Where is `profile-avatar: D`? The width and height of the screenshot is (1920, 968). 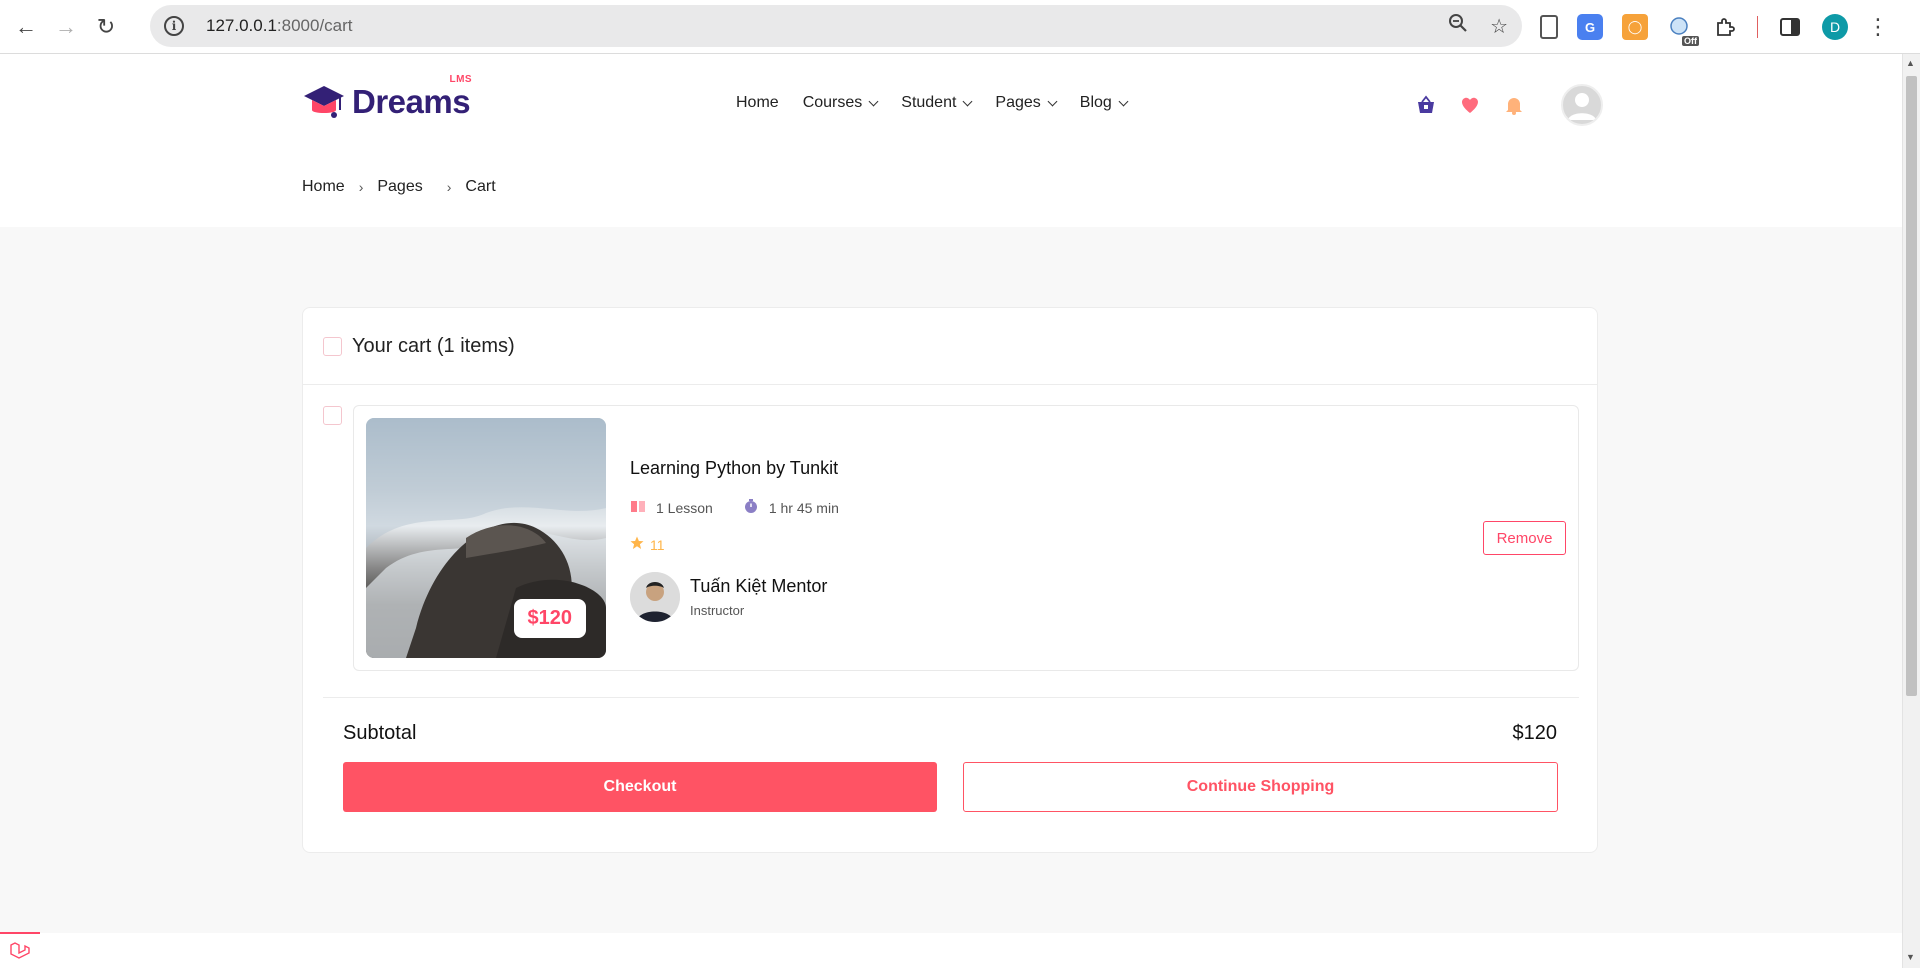 profile-avatar: D is located at coordinates (1835, 27).